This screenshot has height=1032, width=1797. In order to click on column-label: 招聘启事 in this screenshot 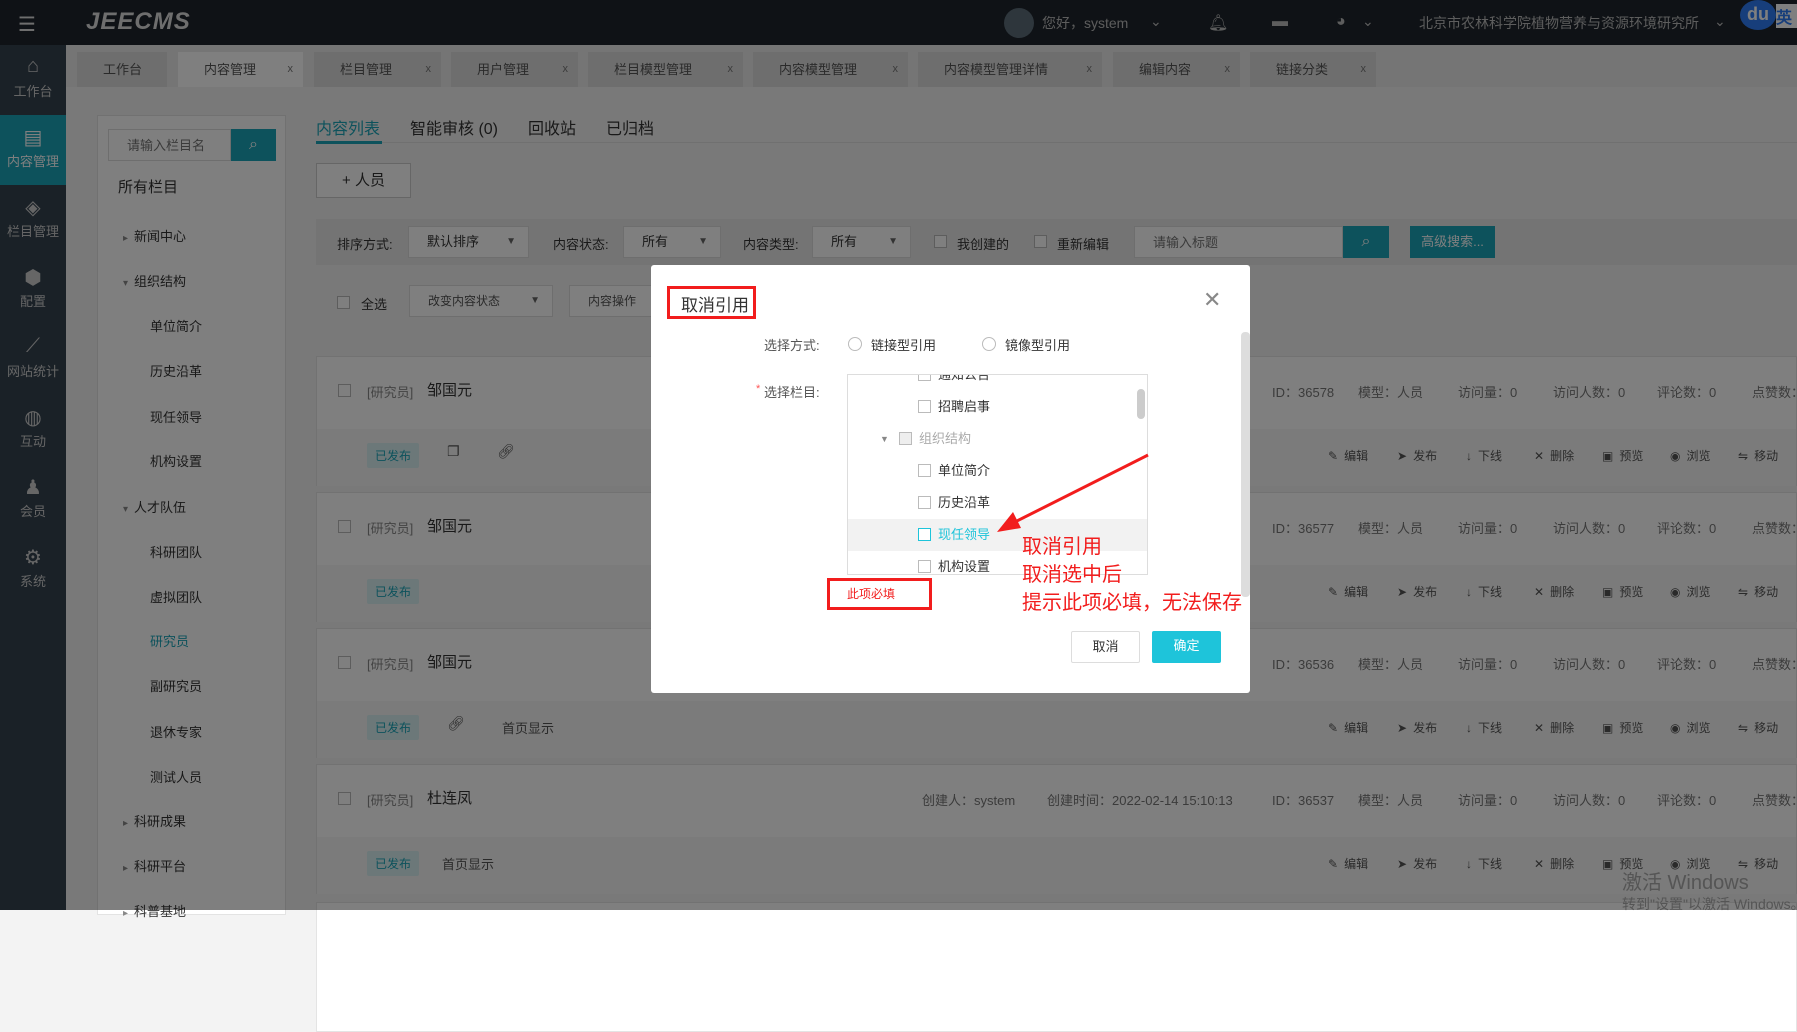, I will do `click(964, 406)`.